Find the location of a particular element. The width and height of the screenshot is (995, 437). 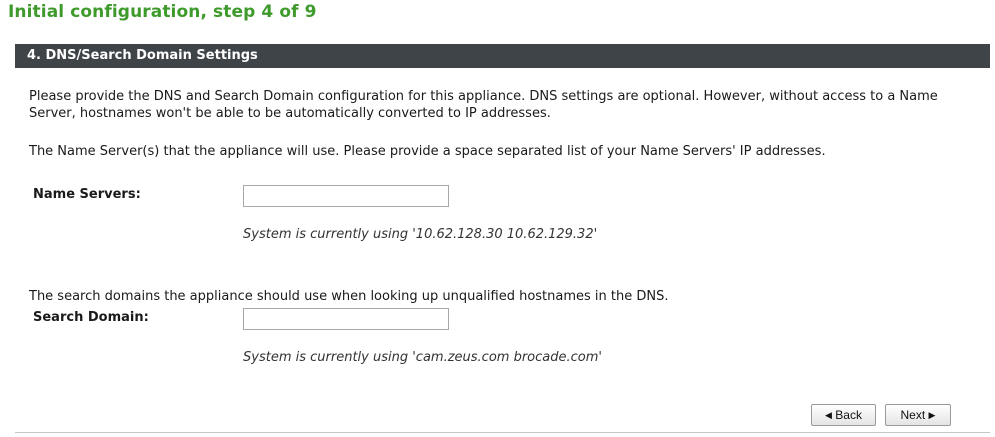

back-button-label: Back is located at coordinates (848, 415).